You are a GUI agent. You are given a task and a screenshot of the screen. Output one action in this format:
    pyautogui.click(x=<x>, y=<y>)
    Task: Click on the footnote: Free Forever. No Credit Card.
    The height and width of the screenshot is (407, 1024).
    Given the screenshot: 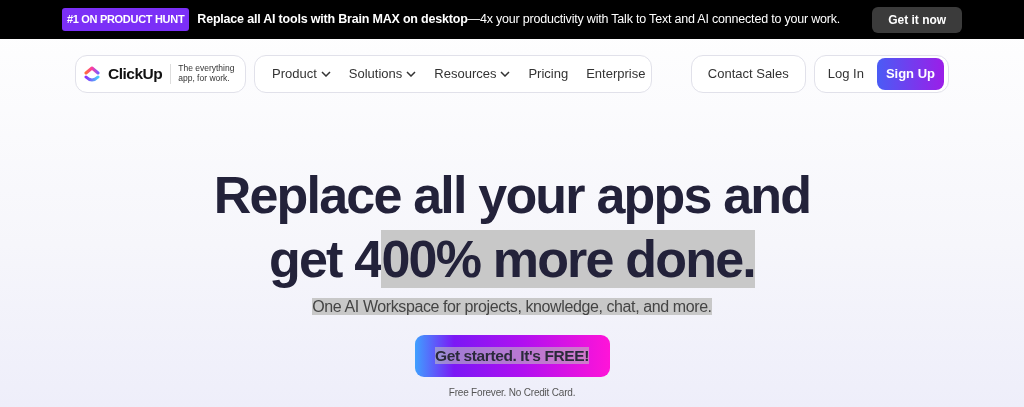 What is the action you would take?
    pyautogui.click(x=512, y=393)
    